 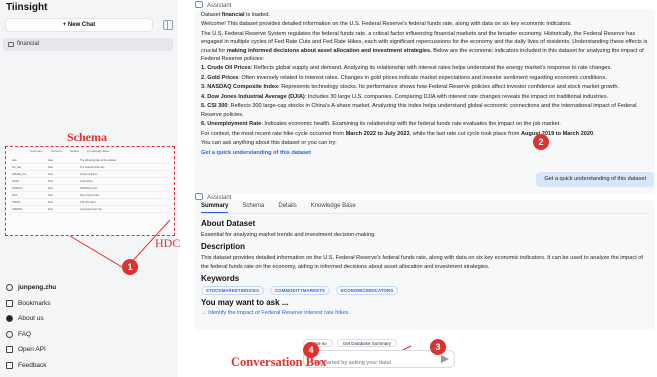 I want to click on menu-bookmarks: Bookmarks, so click(x=31, y=307).